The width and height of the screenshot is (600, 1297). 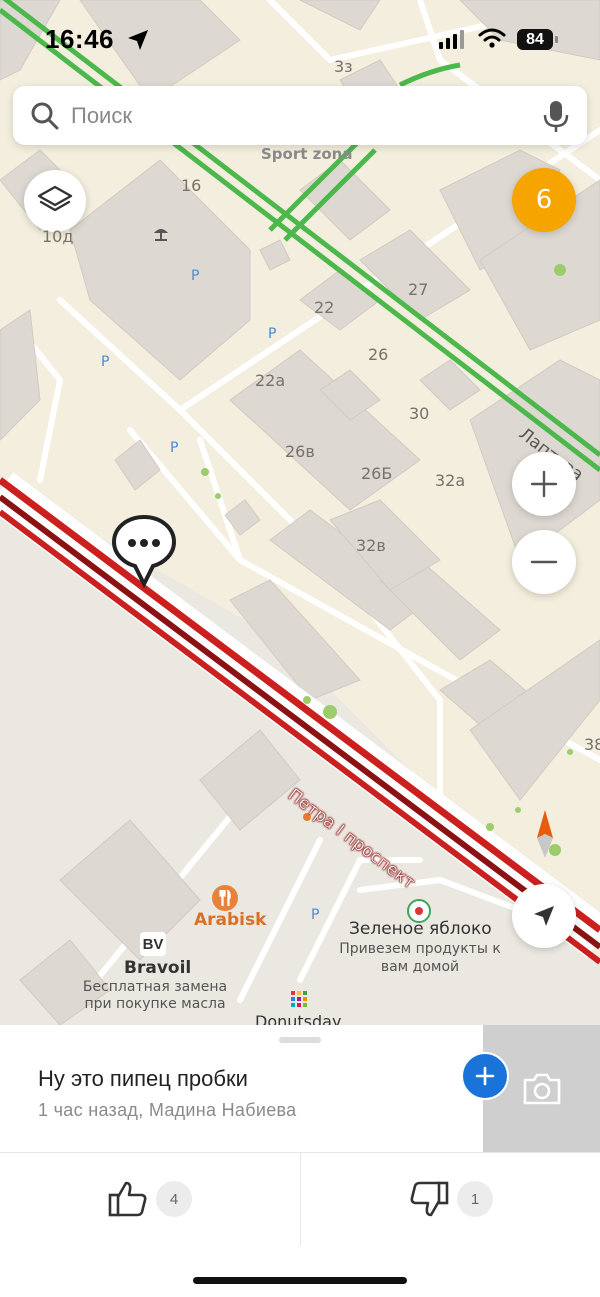 What do you see at coordinates (556, 39) in the screenshot?
I see `battery-tip` at bounding box center [556, 39].